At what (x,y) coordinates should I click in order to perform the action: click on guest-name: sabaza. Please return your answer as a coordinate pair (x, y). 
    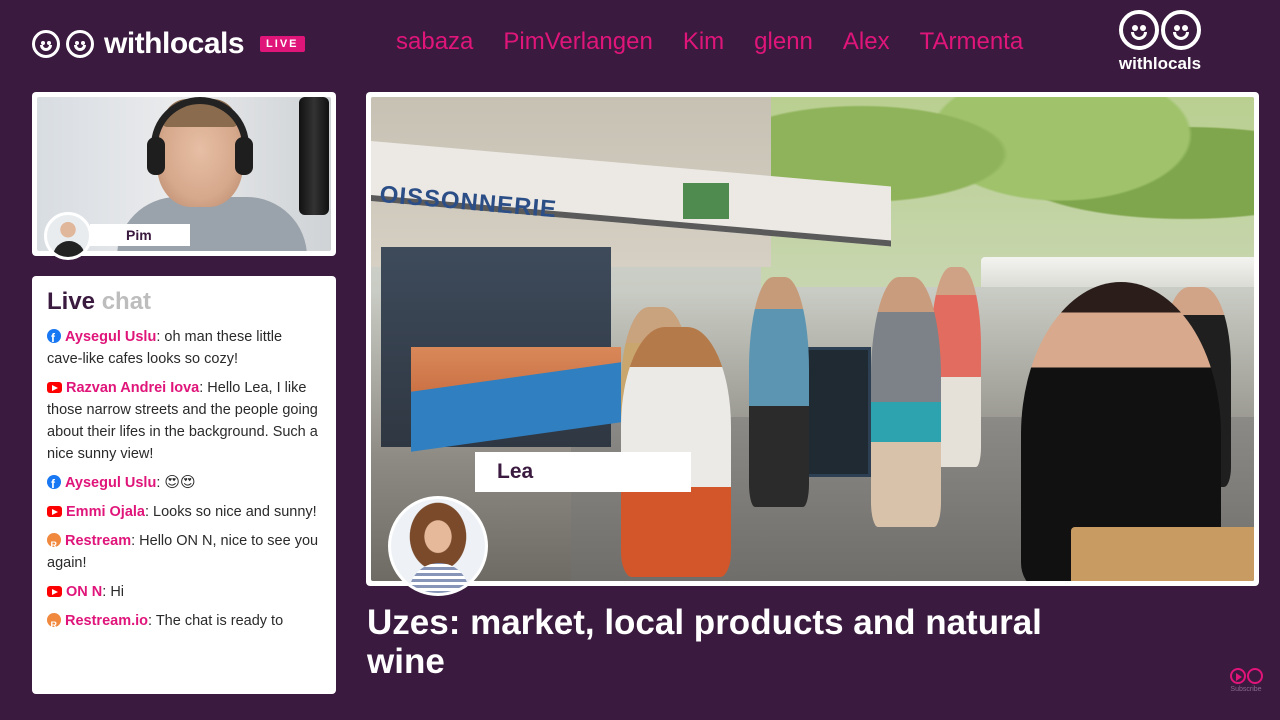
    Looking at the image, I should click on (435, 41).